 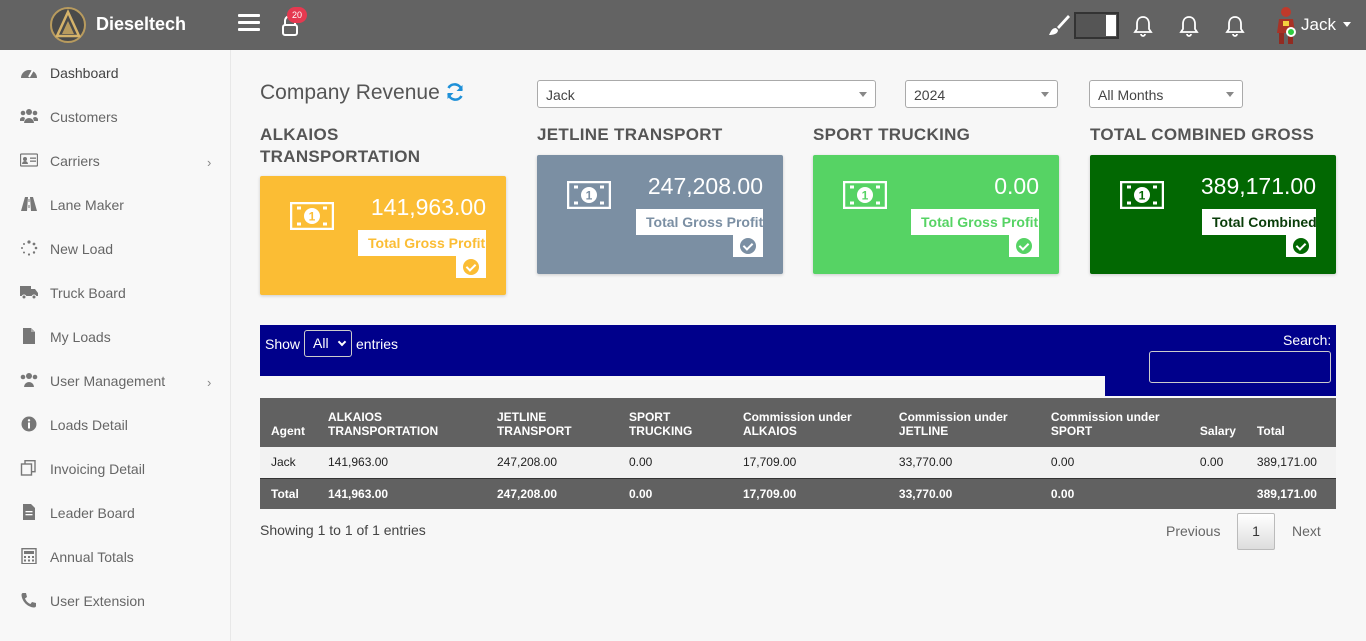 What do you see at coordinates (75, 161) in the screenshot?
I see `sidebar-item-label: Carriers` at bounding box center [75, 161].